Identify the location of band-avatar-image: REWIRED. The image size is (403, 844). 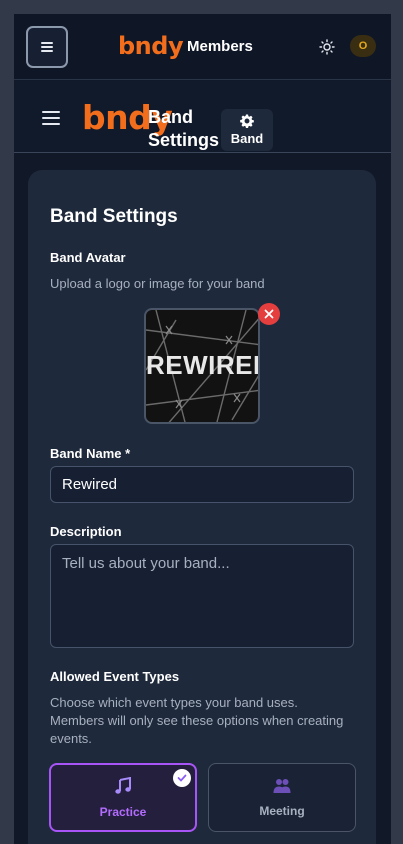
(202, 366).